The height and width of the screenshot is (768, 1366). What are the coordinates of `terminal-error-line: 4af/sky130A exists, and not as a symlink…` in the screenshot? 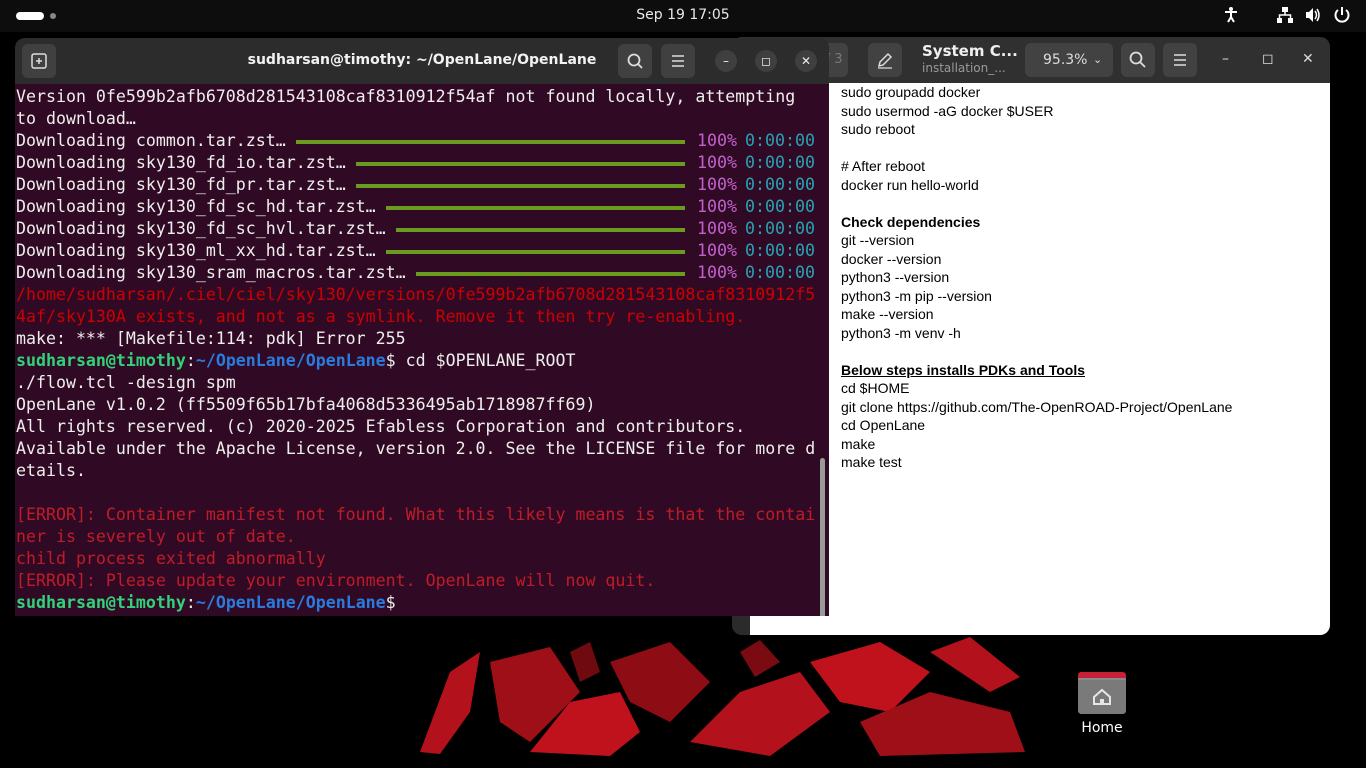 It's located at (381, 316).